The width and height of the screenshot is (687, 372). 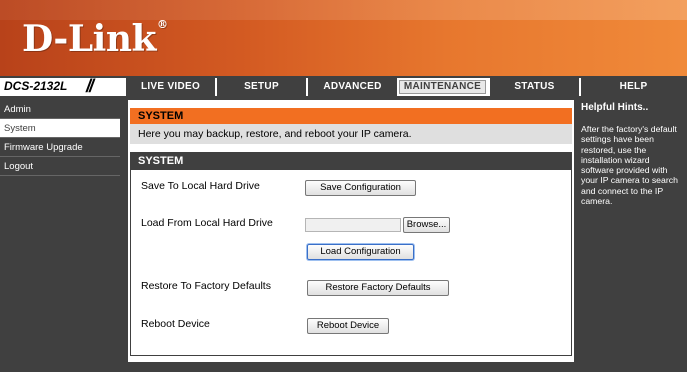 What do you see at coordinates (175, 324) in the screenshot?
I see `reboot-label: Reboot Device` at bounding box center [175, 324].